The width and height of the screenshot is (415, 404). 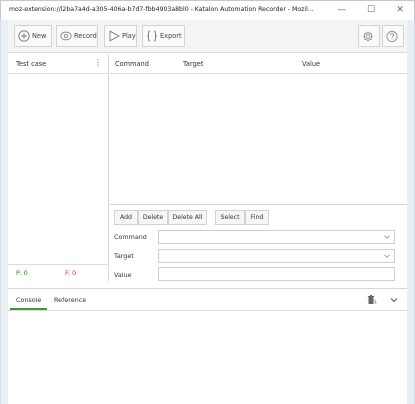 What do you see at coordinates (372, 300) in the screenshot?
I see `clear-log-icon` at bounding box center [372, 300].